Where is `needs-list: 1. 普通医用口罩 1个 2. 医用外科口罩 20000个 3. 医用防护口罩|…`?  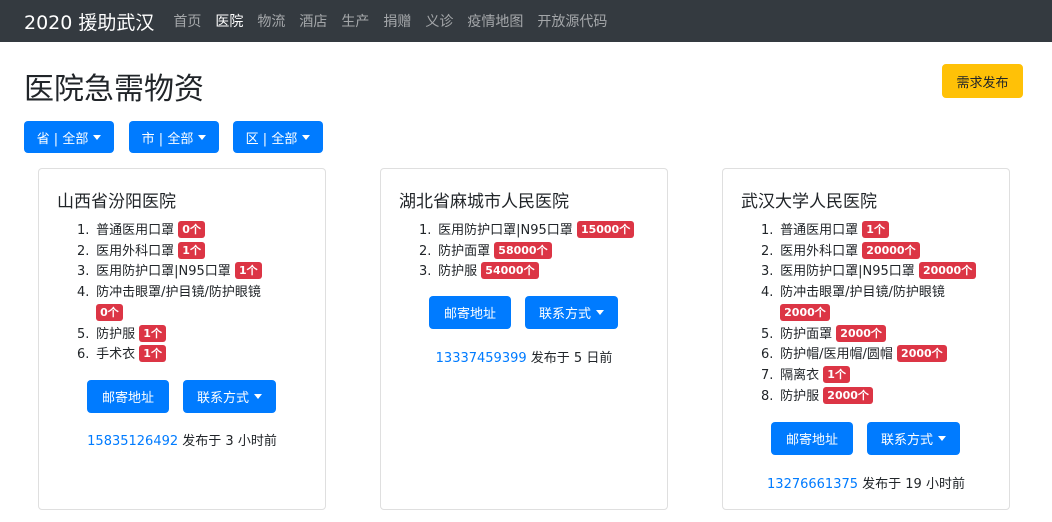 needs-list: 1. 普通医用口罩 1个 2. 医用外科口罩 20000个 3. 医用防护口罩|… is located at coordinates (881, 314).